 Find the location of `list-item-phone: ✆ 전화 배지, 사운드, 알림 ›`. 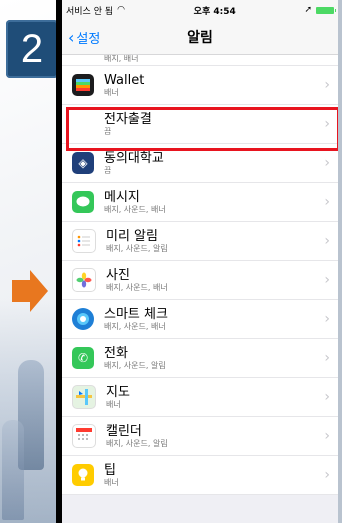

list-item-phone: ✆ 전화 배지, 사운드, 알림 › is located at coordinates (200, 358).